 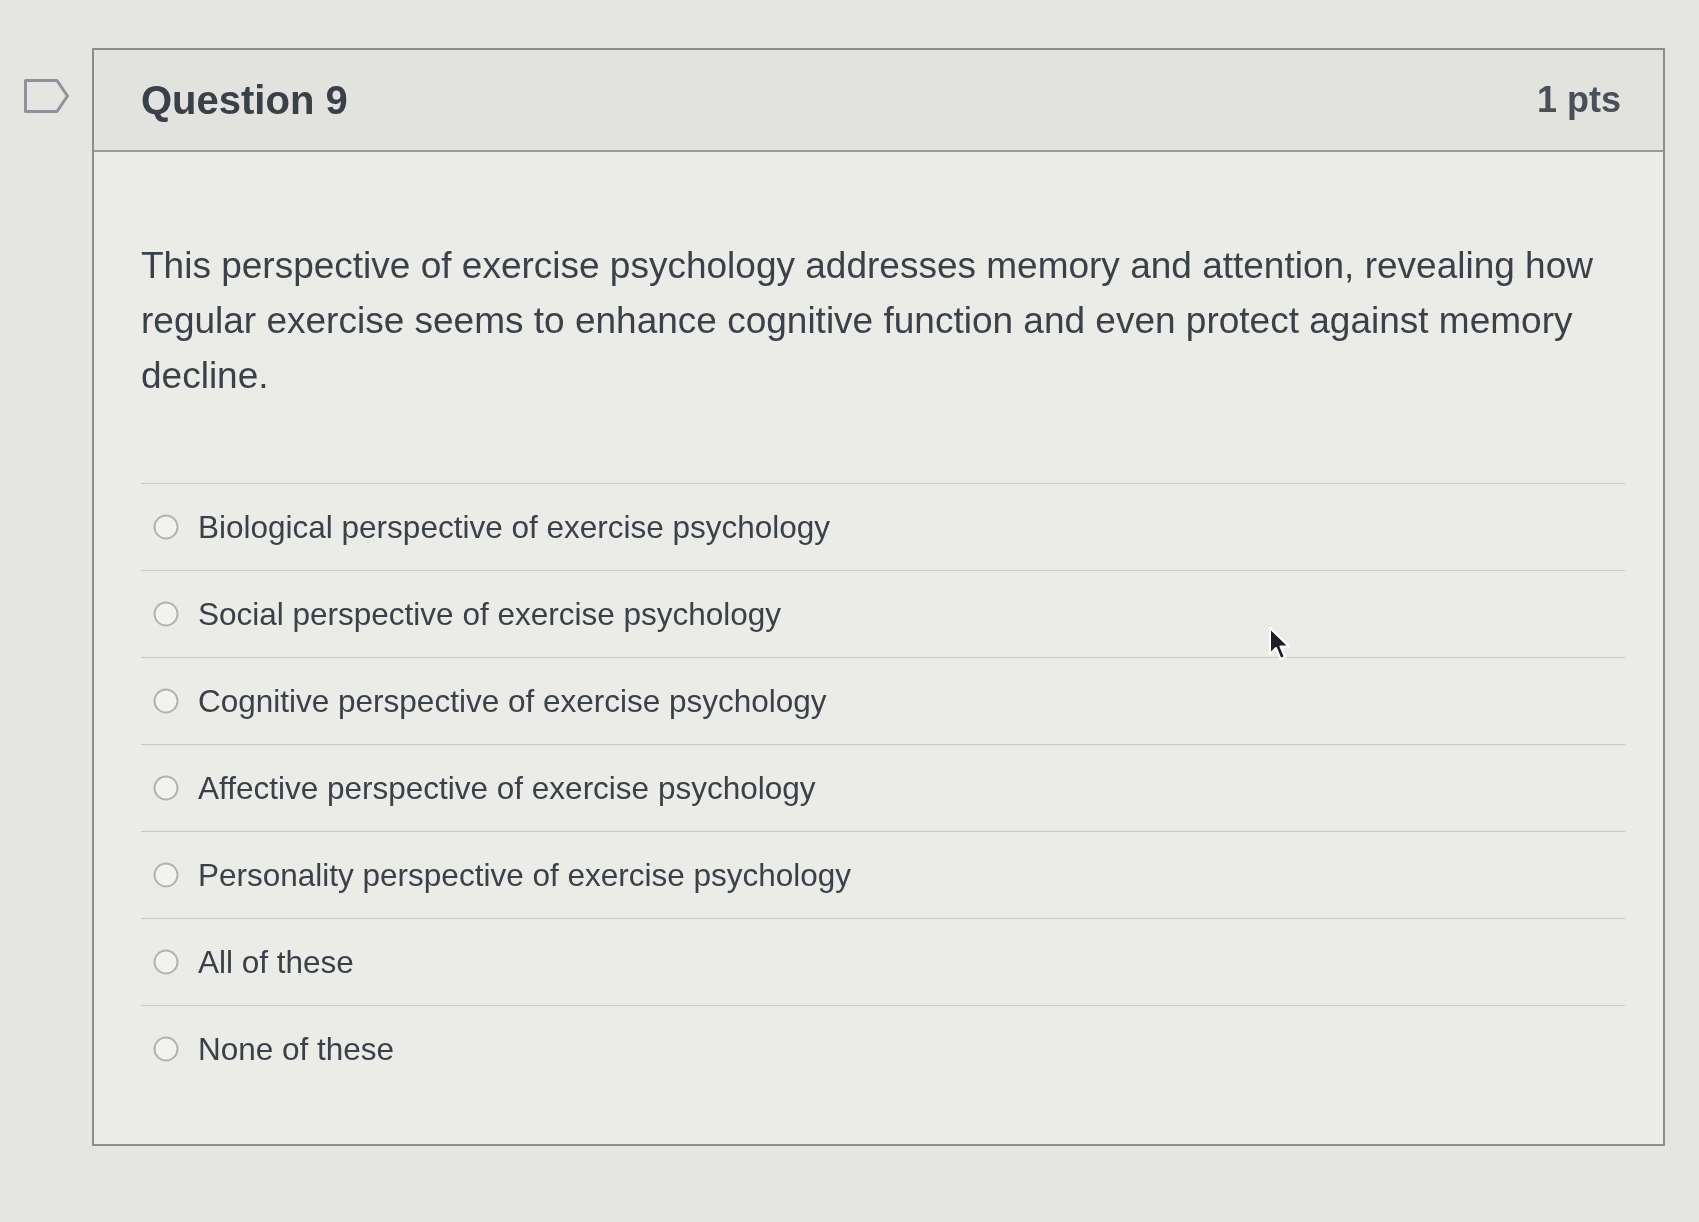 What do you see at coordinates (507, 788) in the screenshot?
I see `answer-label: Affective perspective of exercise psychology` at bounding box center [507, 788].